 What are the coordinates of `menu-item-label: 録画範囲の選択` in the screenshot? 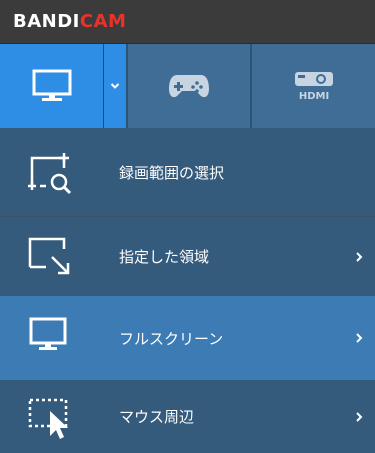 It's located at (172, 172).